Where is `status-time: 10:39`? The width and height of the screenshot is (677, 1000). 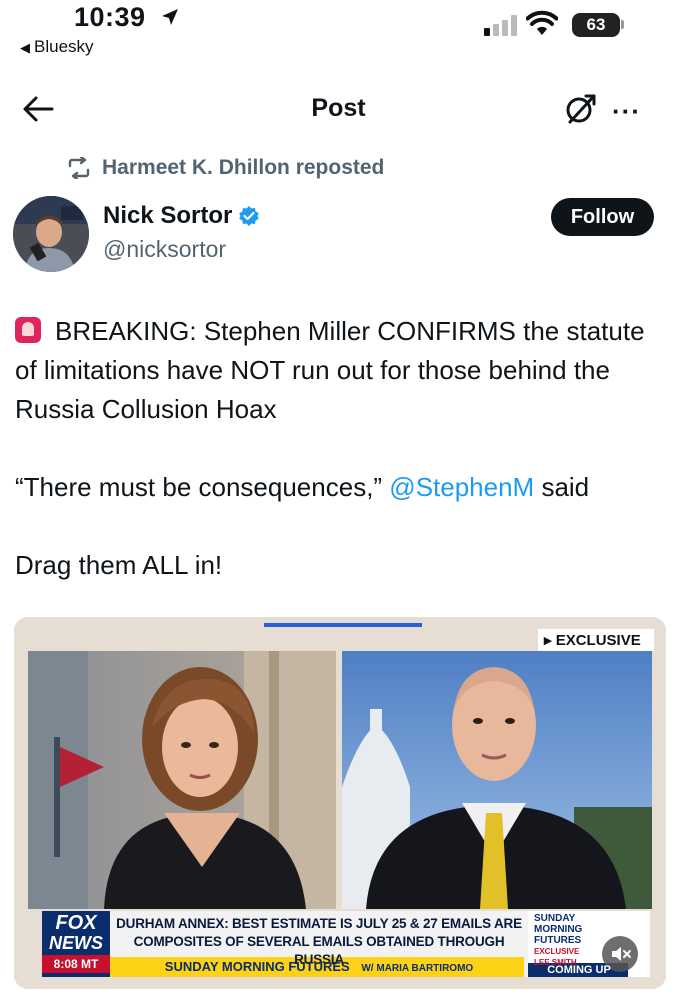 status-time: 10:39 is located at coordinates (110, 17).